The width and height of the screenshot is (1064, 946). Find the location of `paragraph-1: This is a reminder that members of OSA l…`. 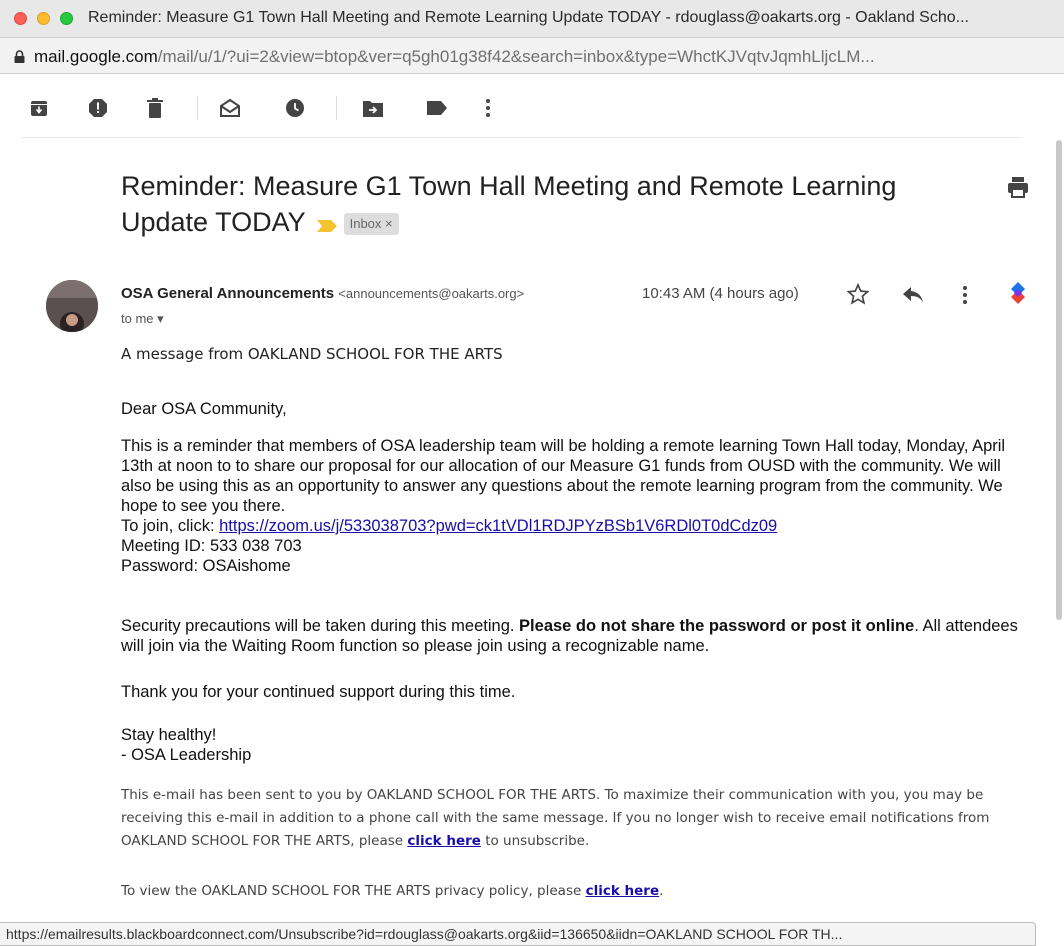

paragraph-1: This is a reminder that members of OSA l… is located at coordinates (563, 476).